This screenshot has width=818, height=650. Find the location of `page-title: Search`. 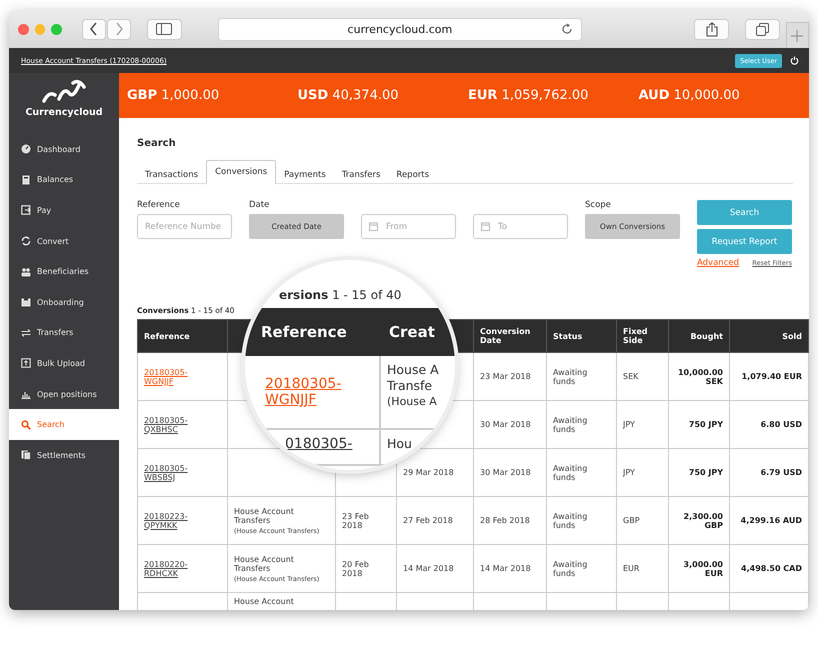

page-title: Search is located at coordinates (157, 143).